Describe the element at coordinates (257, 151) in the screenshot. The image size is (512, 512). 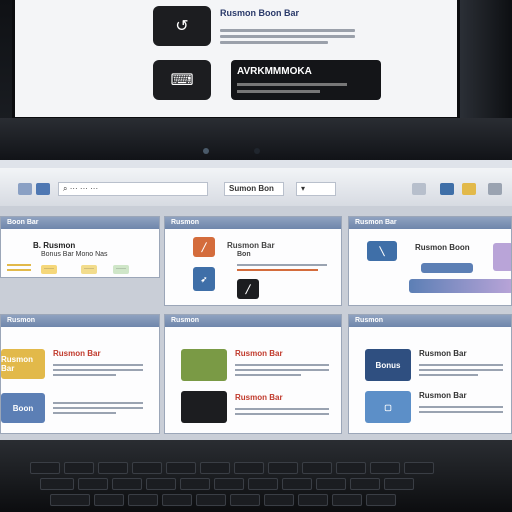
I see `sensor-icon` at that location.